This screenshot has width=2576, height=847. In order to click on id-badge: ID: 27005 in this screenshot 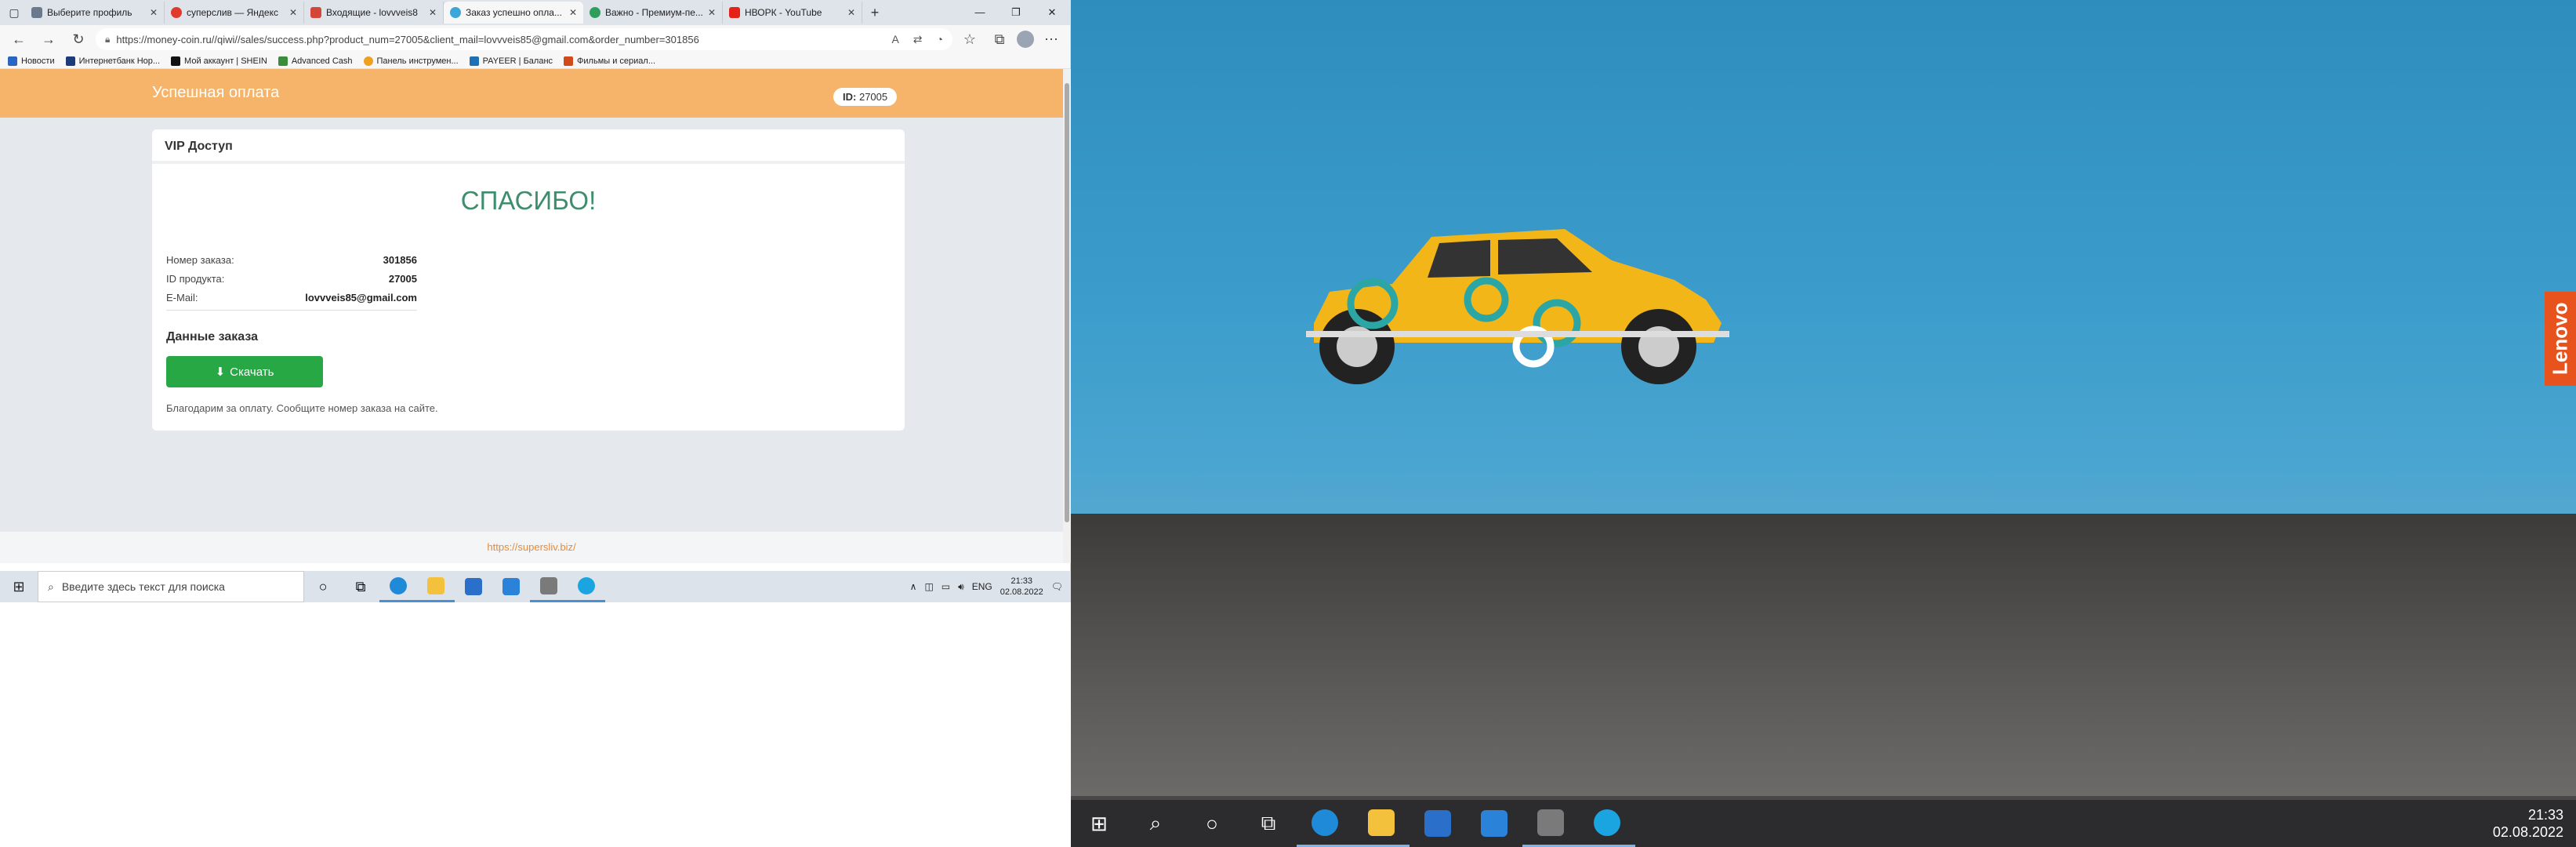, I will do `click(866, 97)`.